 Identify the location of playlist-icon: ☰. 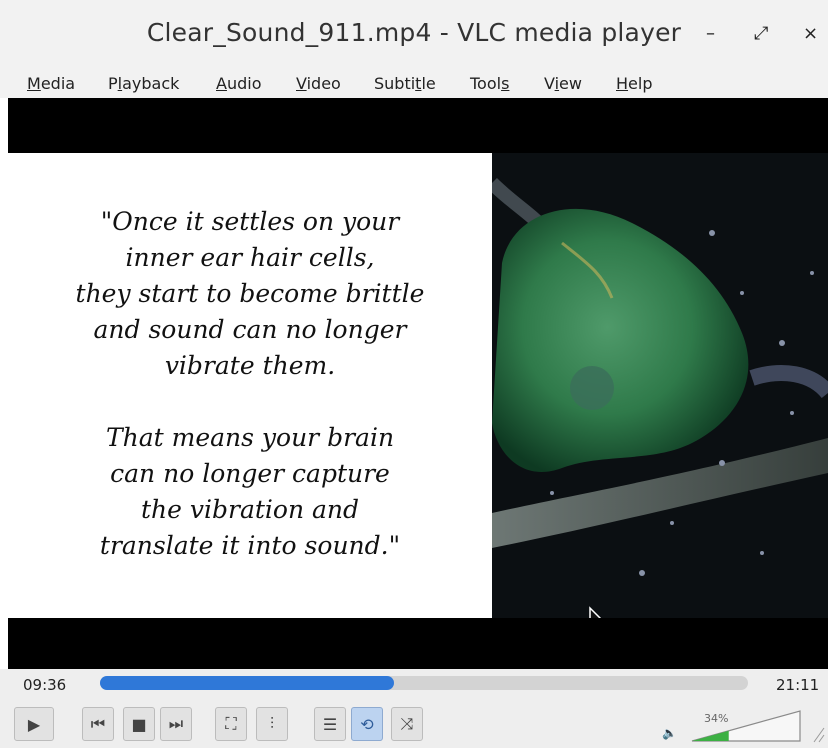
(330, 724).